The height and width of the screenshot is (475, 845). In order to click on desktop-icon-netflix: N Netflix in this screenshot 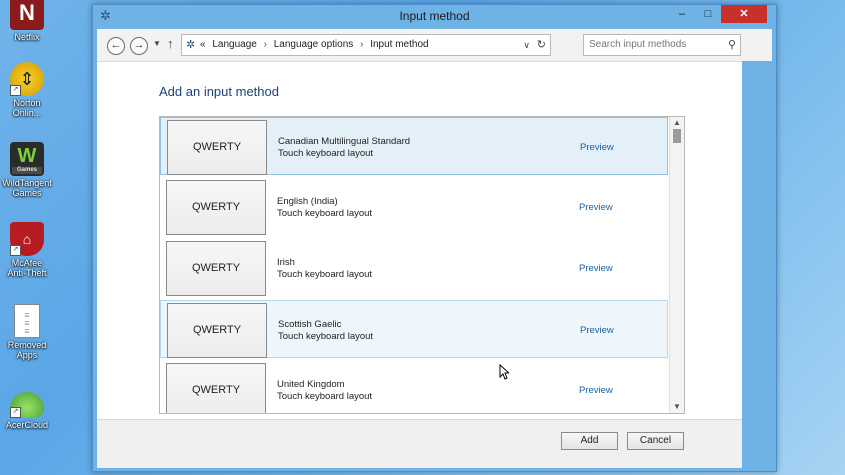, I will do `click(27, 21)`.